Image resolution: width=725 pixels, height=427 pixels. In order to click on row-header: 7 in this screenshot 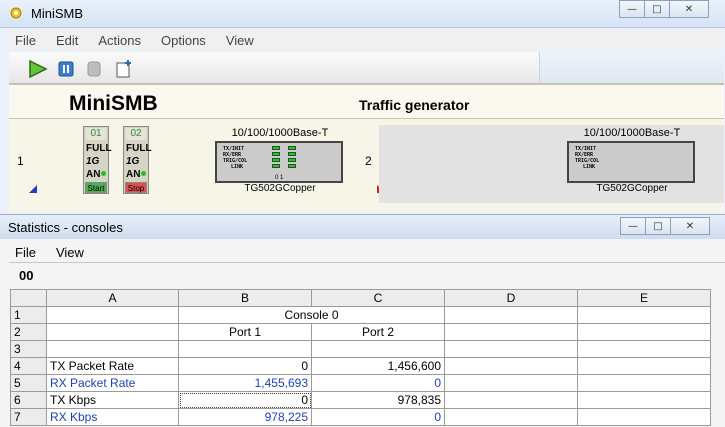, I will do `click(28, 417)`.